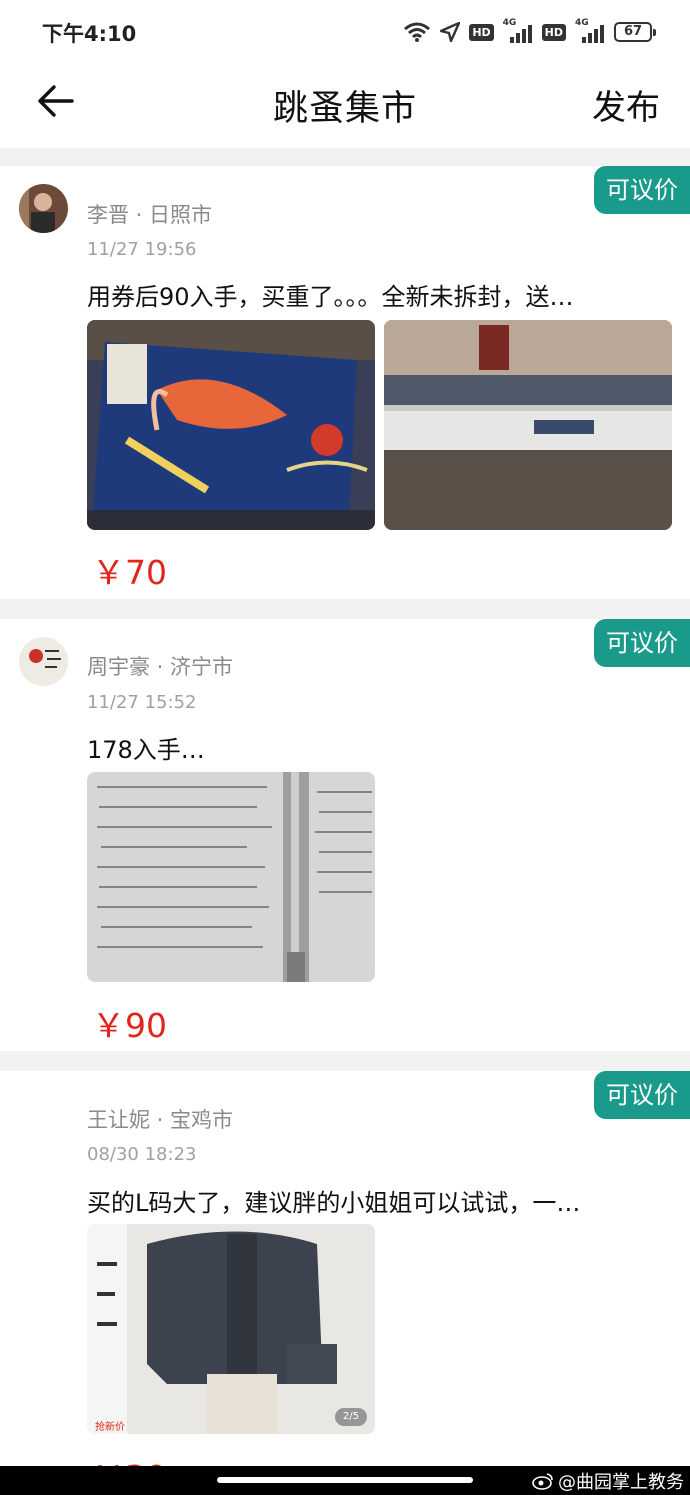  What do you see at coordinates (160, 1120) in the screenshot?
I see `post-author: 王让妮 · 宝鸡市` at bounding box center [160, 1120].